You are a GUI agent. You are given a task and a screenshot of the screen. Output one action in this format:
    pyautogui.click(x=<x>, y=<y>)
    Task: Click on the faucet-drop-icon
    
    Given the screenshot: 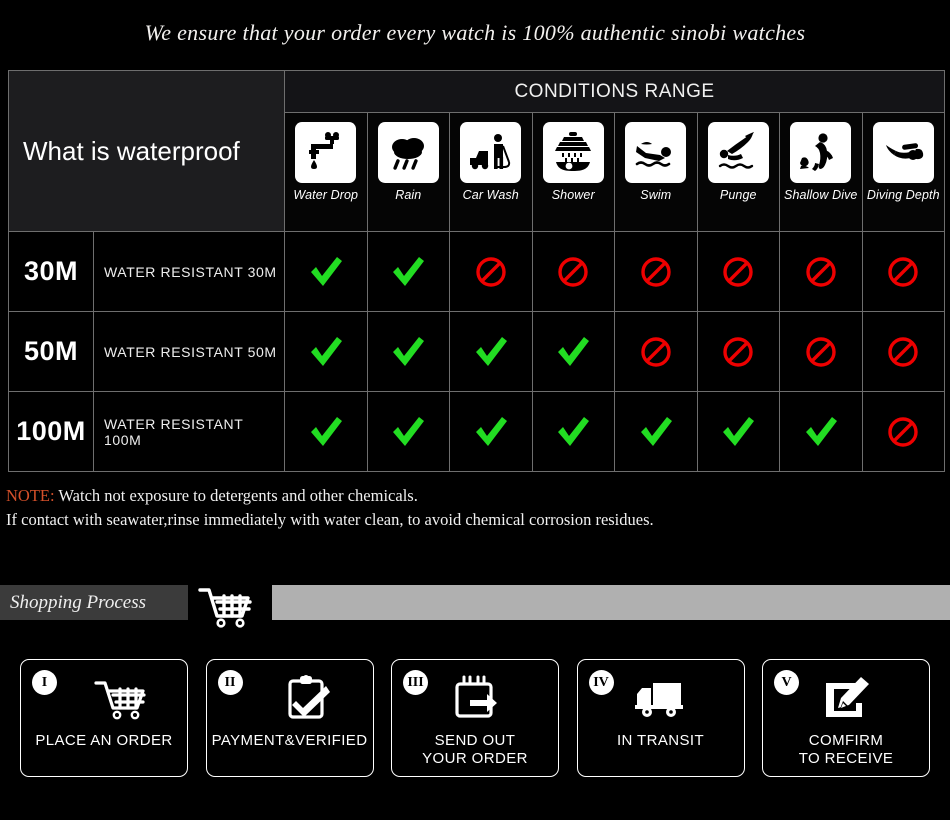 What is the action you would take?
    pyautogui.click(x=326, y=152)
    